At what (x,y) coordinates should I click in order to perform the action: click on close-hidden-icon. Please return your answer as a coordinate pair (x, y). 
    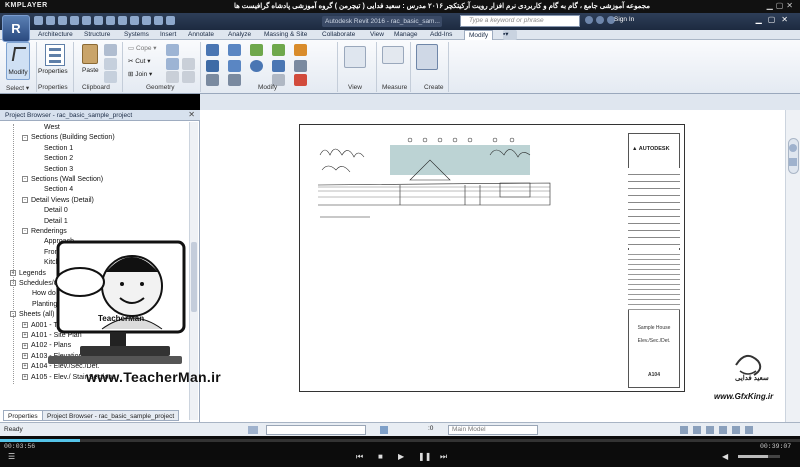
    Looking at the image, I should click on (158, 20).